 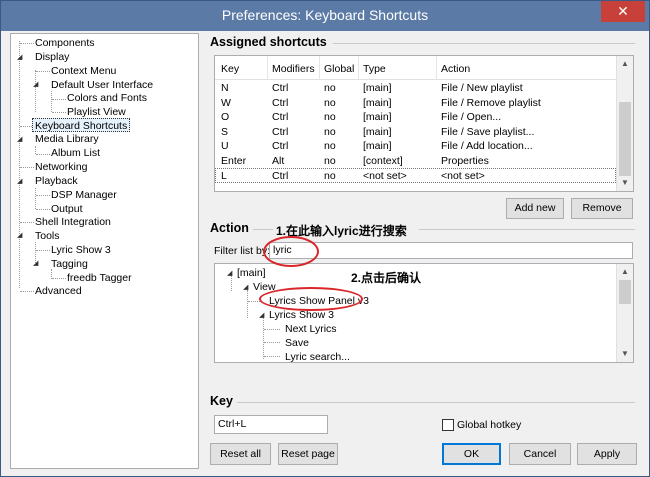 What do you see at coordinates (339, 69) in the screenshot?
I see `column-header-global: Global` at bounding box center [339, 69].